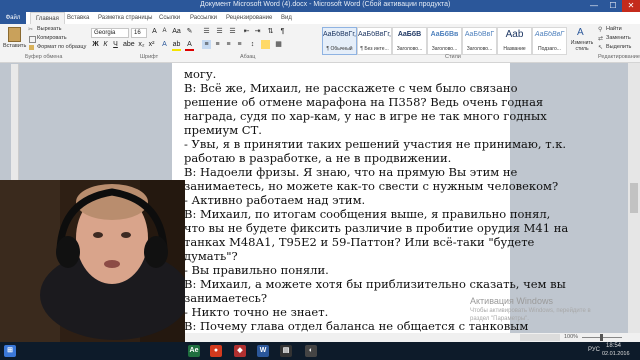 The image size is (640, 360). I want to click on media-app-icon: ●, so click(216, 351).